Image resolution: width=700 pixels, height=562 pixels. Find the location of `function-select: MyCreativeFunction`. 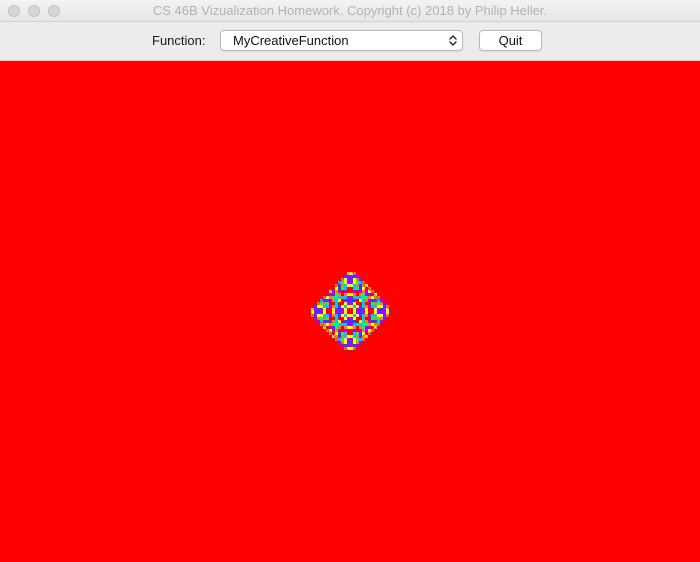

function-select: MyCreativeFunction is located at coordinates (341, 40).